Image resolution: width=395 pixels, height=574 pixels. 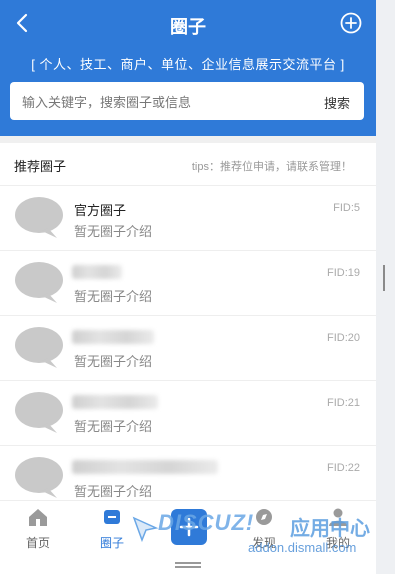 I want to click on search-input, so click(x=162, y=102).